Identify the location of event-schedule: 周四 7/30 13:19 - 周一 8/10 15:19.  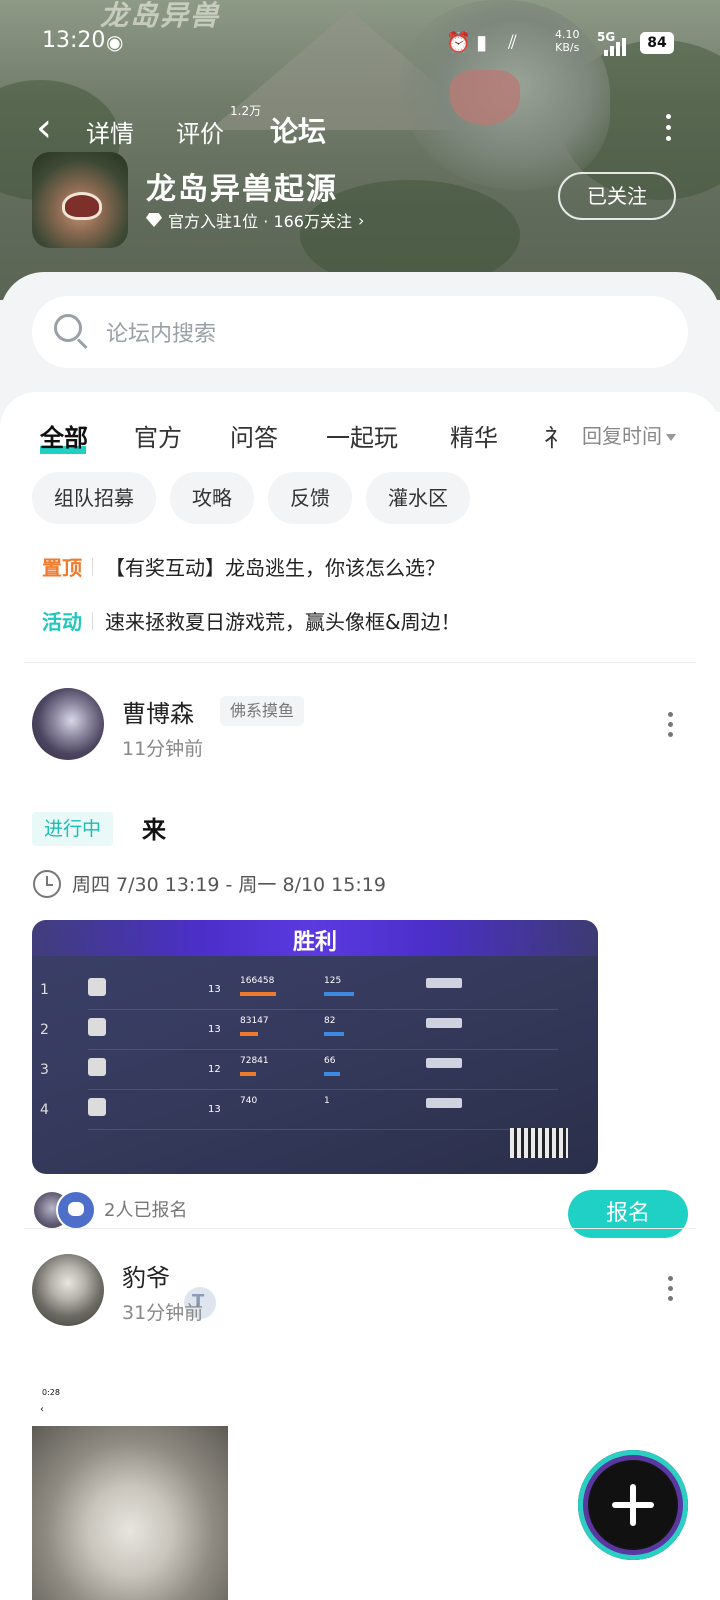
(229, 885).